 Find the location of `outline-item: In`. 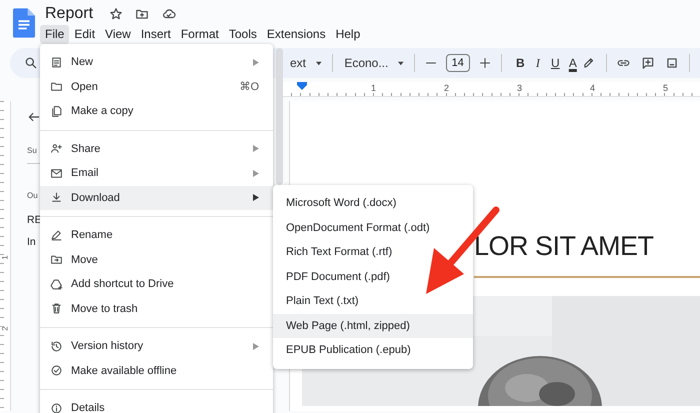

outline-item: In is located at coordinates (31, 242).